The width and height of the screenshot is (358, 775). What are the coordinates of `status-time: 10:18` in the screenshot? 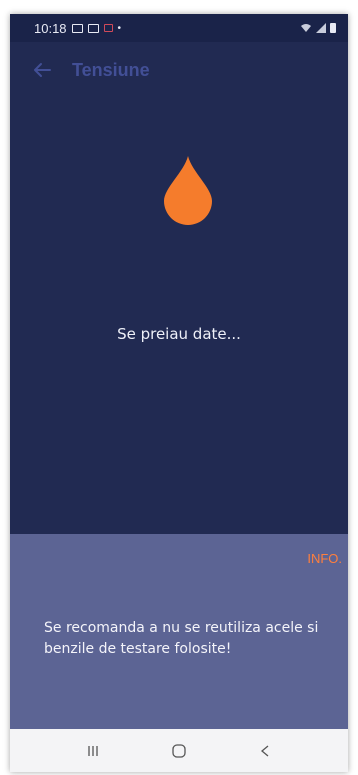 It's located at (50, 28).